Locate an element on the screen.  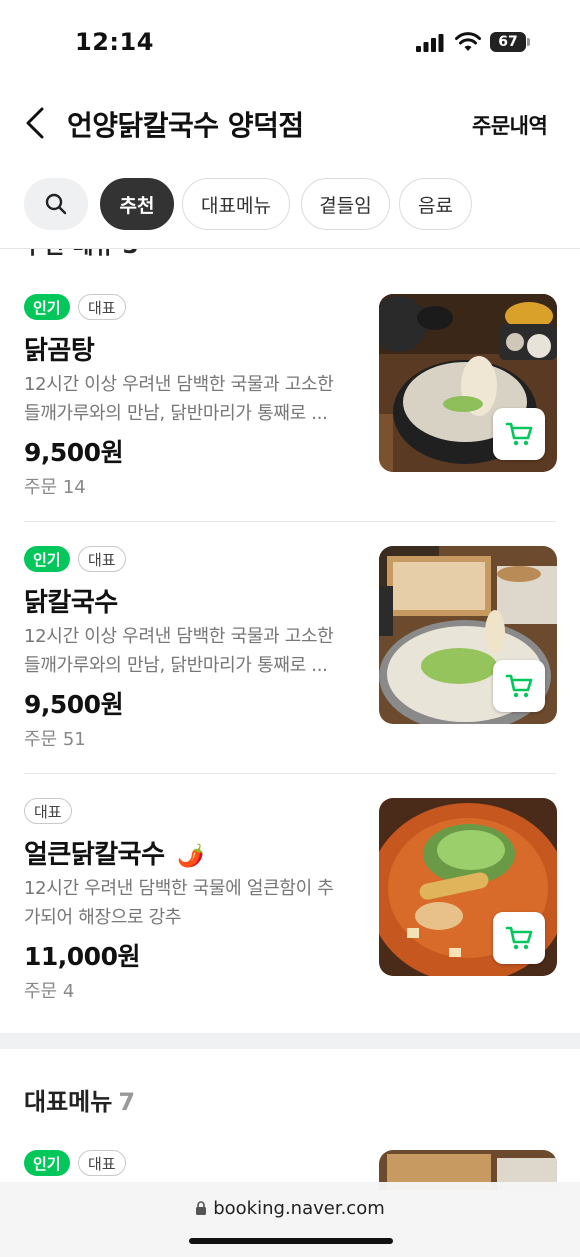
section-title: 대표메뉴 7 is located at coordinates (79, 1099).